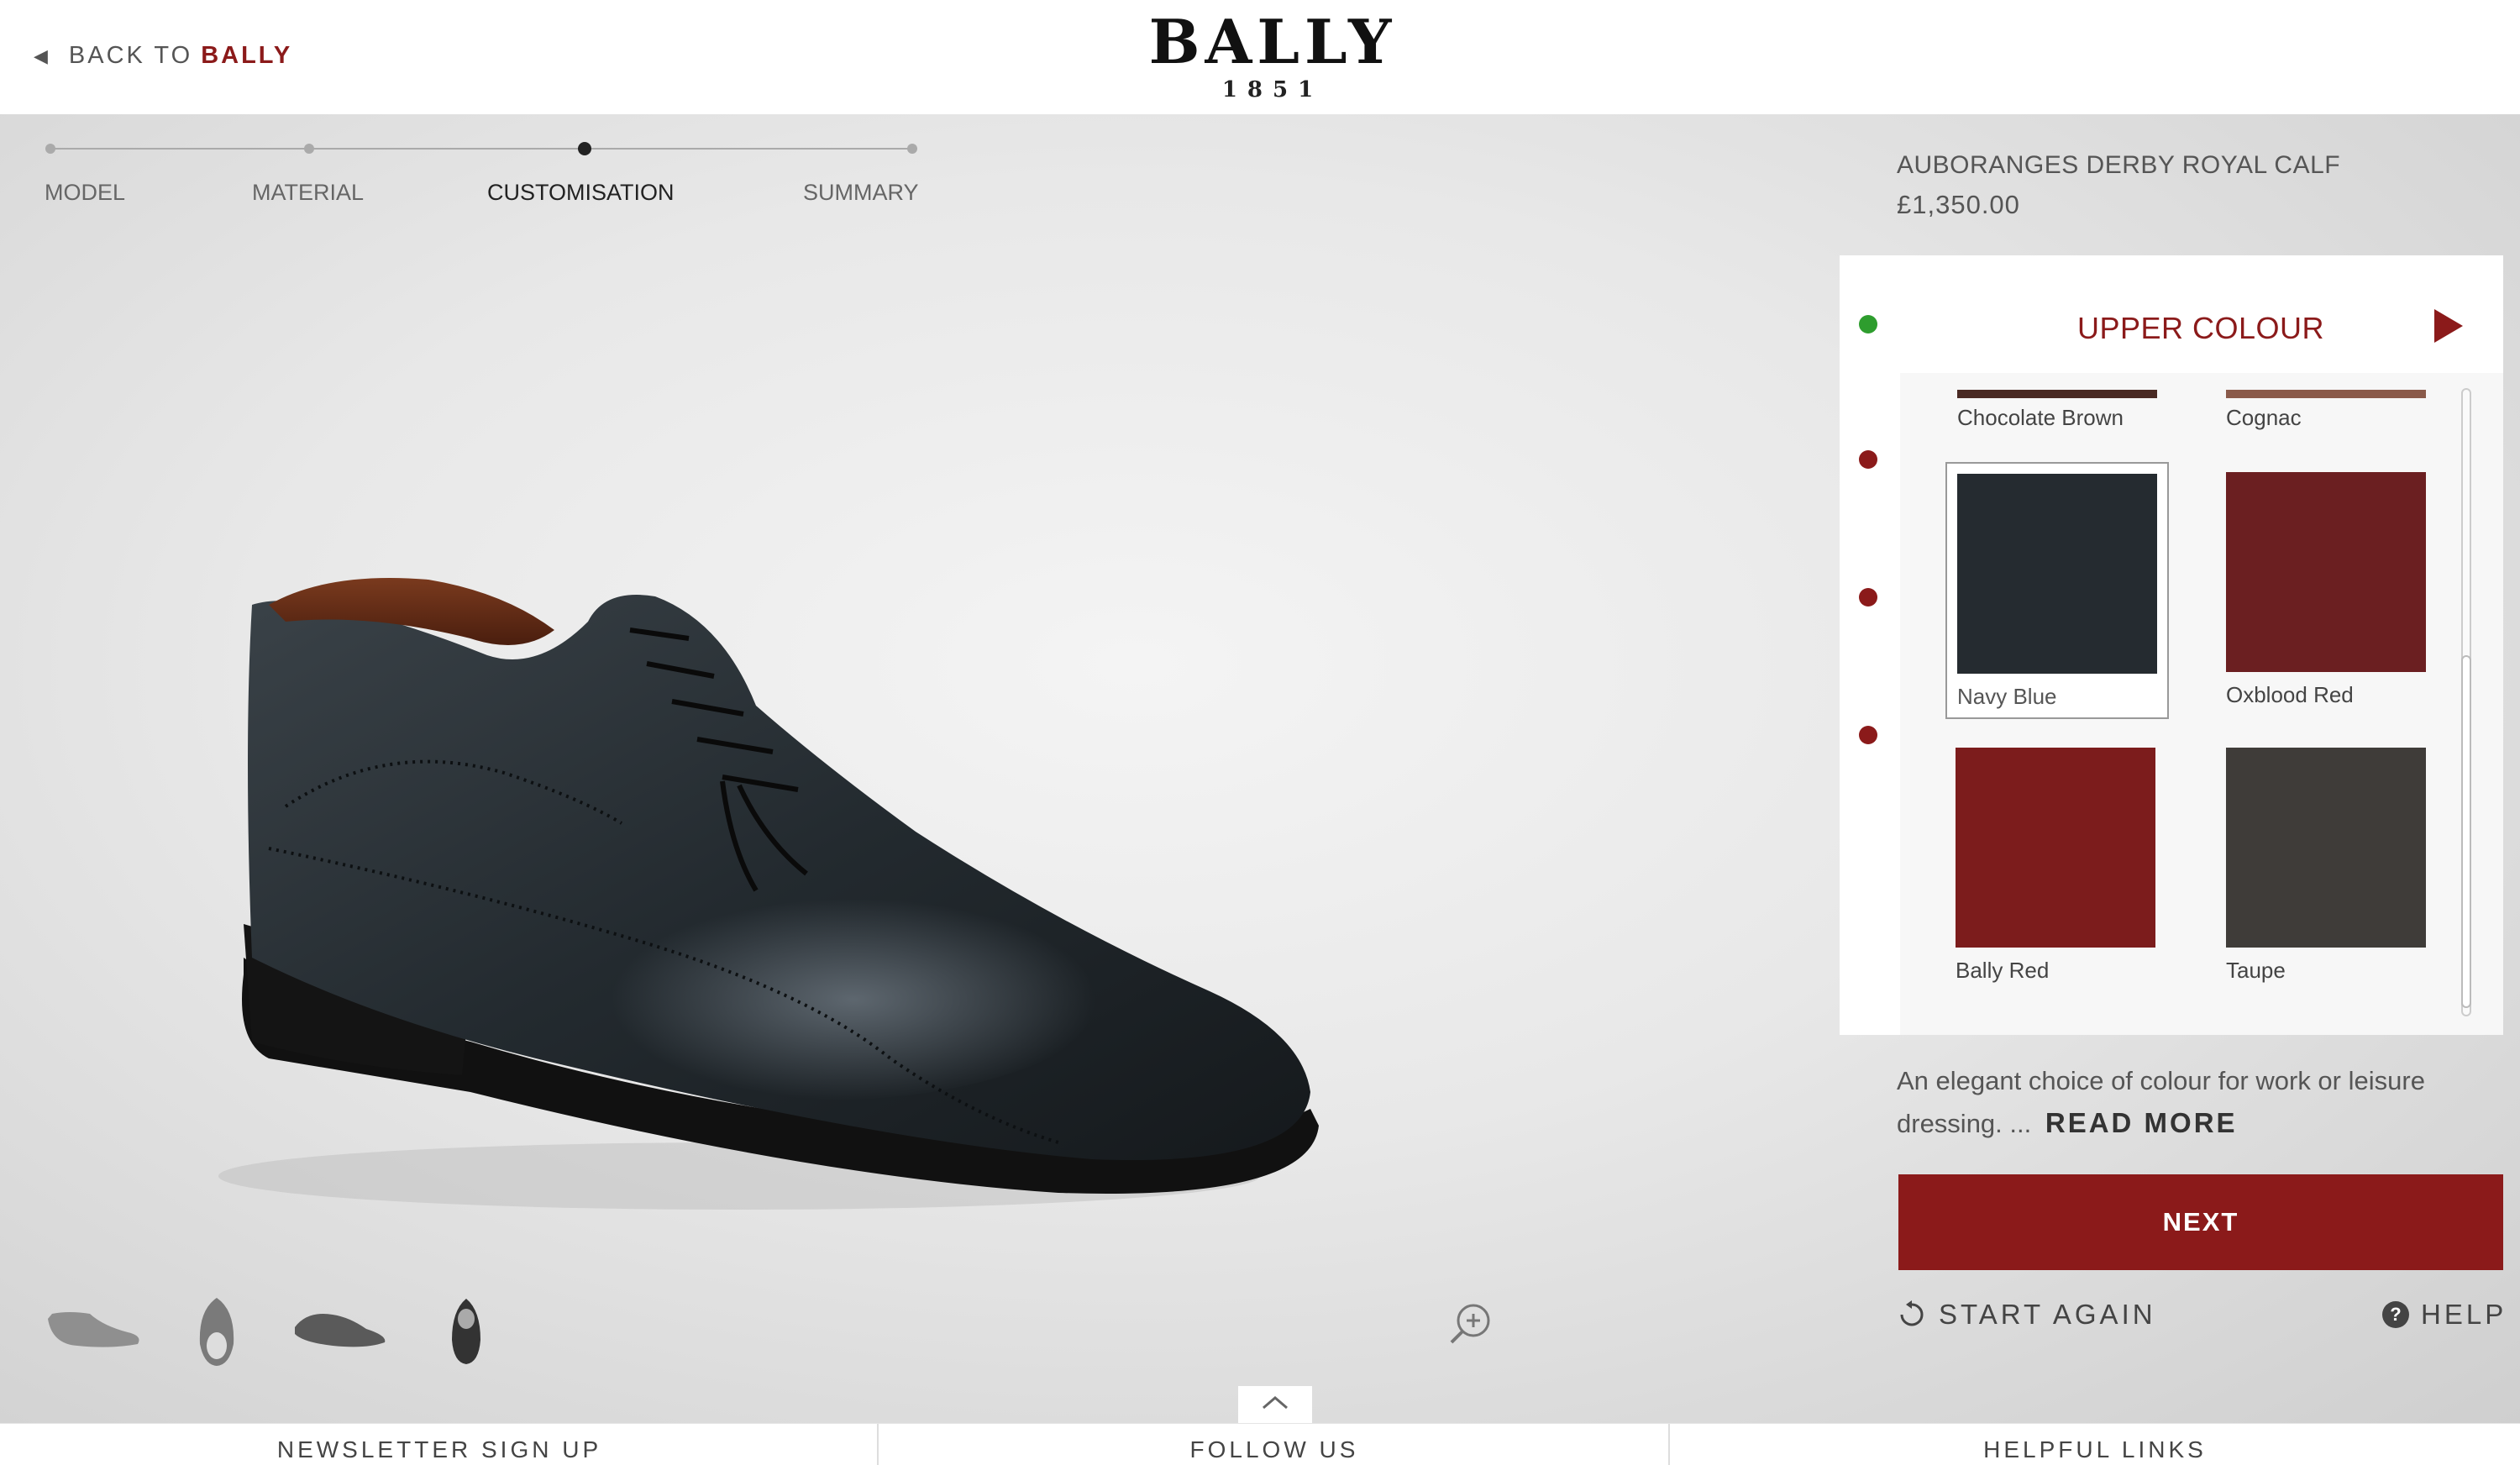  I want to click on logo-wordmark: BALLY, so click(1272, 41).